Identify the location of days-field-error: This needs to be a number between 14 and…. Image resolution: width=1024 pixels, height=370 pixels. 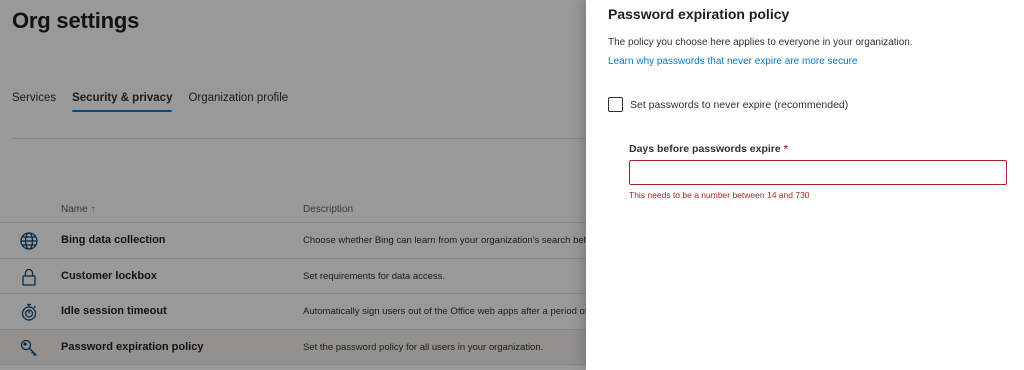
(719, 195).